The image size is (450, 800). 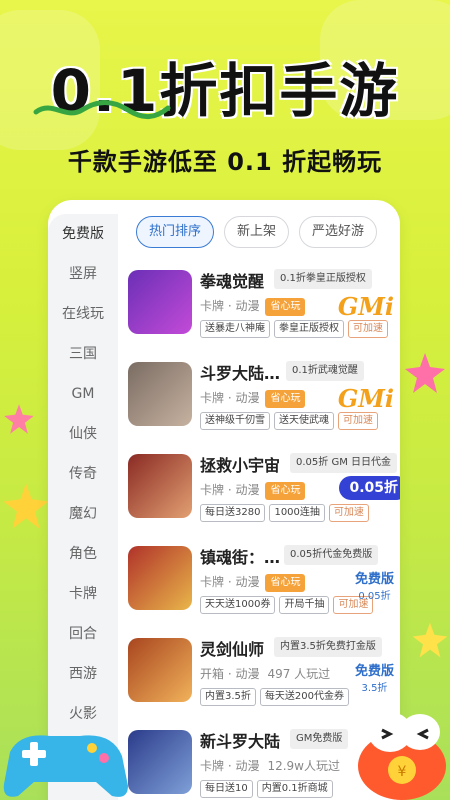 I want to click on game-title: 新斗罗大陆, so click(x=240, y=741).